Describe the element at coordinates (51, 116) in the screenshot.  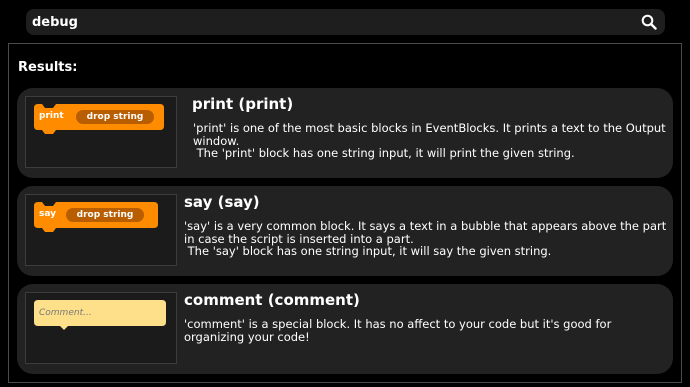
I see `block-label: print` at that location.